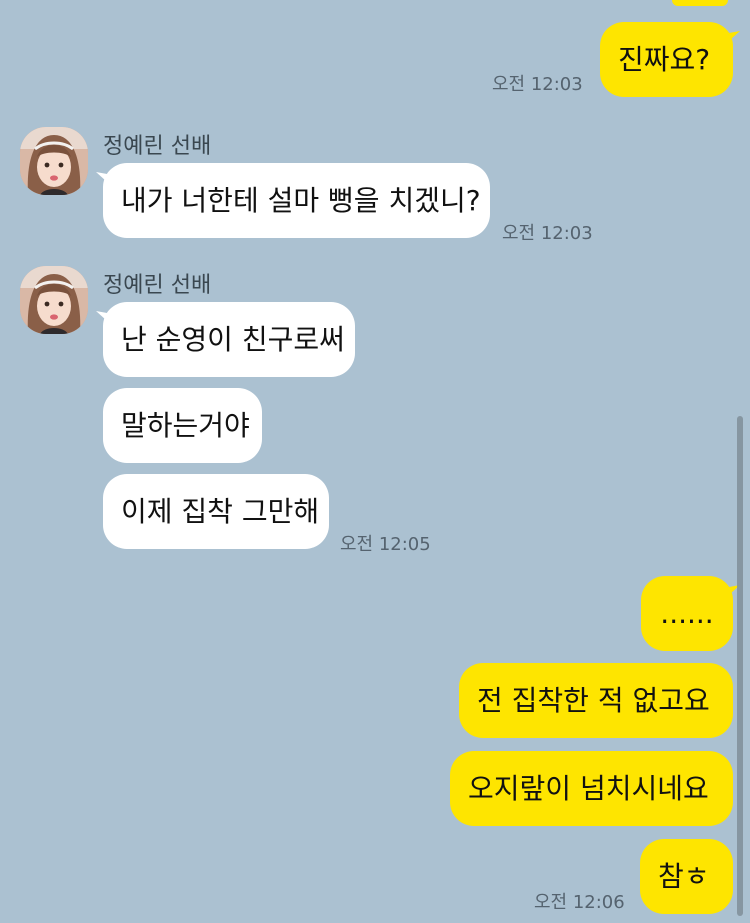  Describe the element at coordinates (700, 3) in the screenshot. I see `previous-message-bubble-edge` at that location.